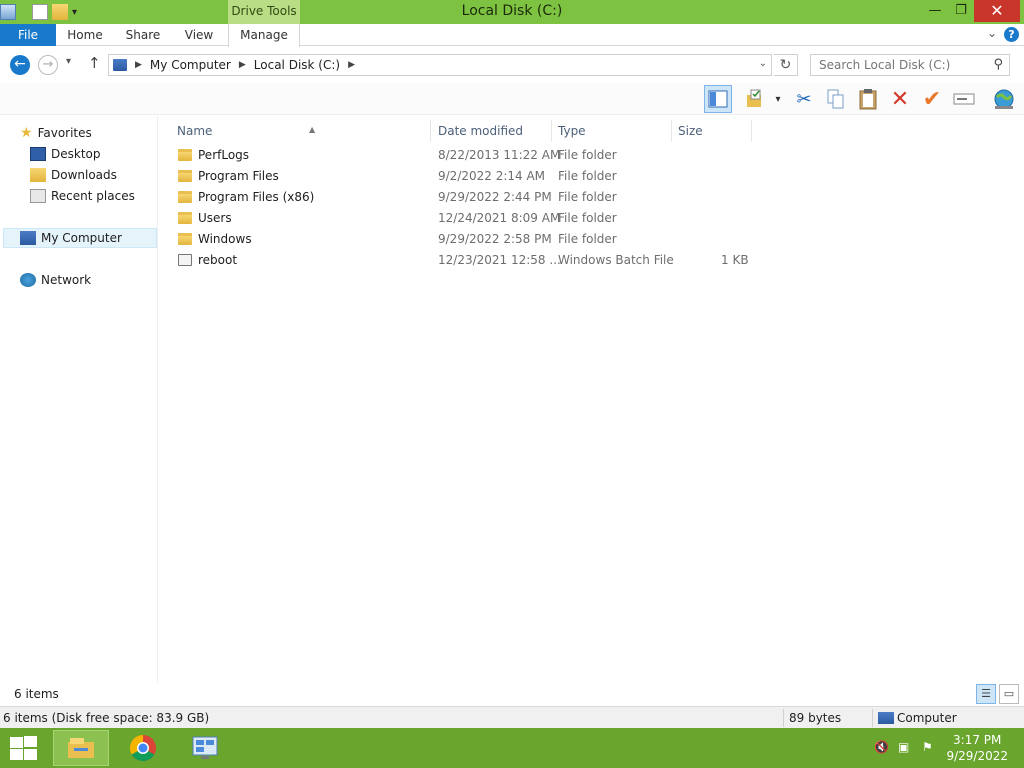 This screenshot has width=1024, height=768. What do you see at coordinates (238, 176) in the screenshot?
I see `file-name: Program Files` at bounding box center [238, 176].